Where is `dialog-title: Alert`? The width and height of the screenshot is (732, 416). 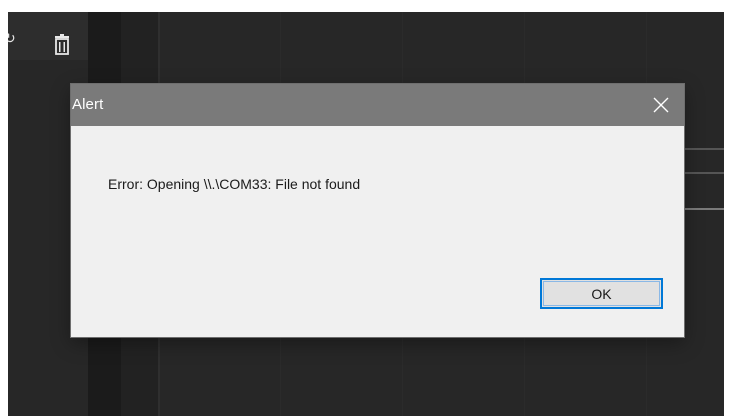
dialog-title: Alert is located at coordinates (88, 104).